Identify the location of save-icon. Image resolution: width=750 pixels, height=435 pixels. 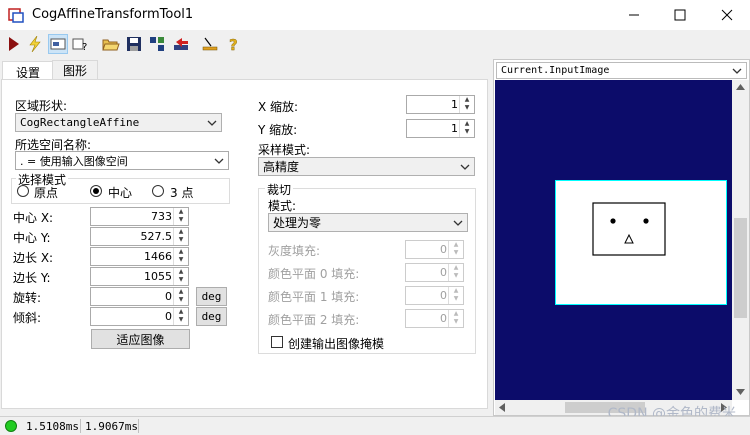
(134, 44).